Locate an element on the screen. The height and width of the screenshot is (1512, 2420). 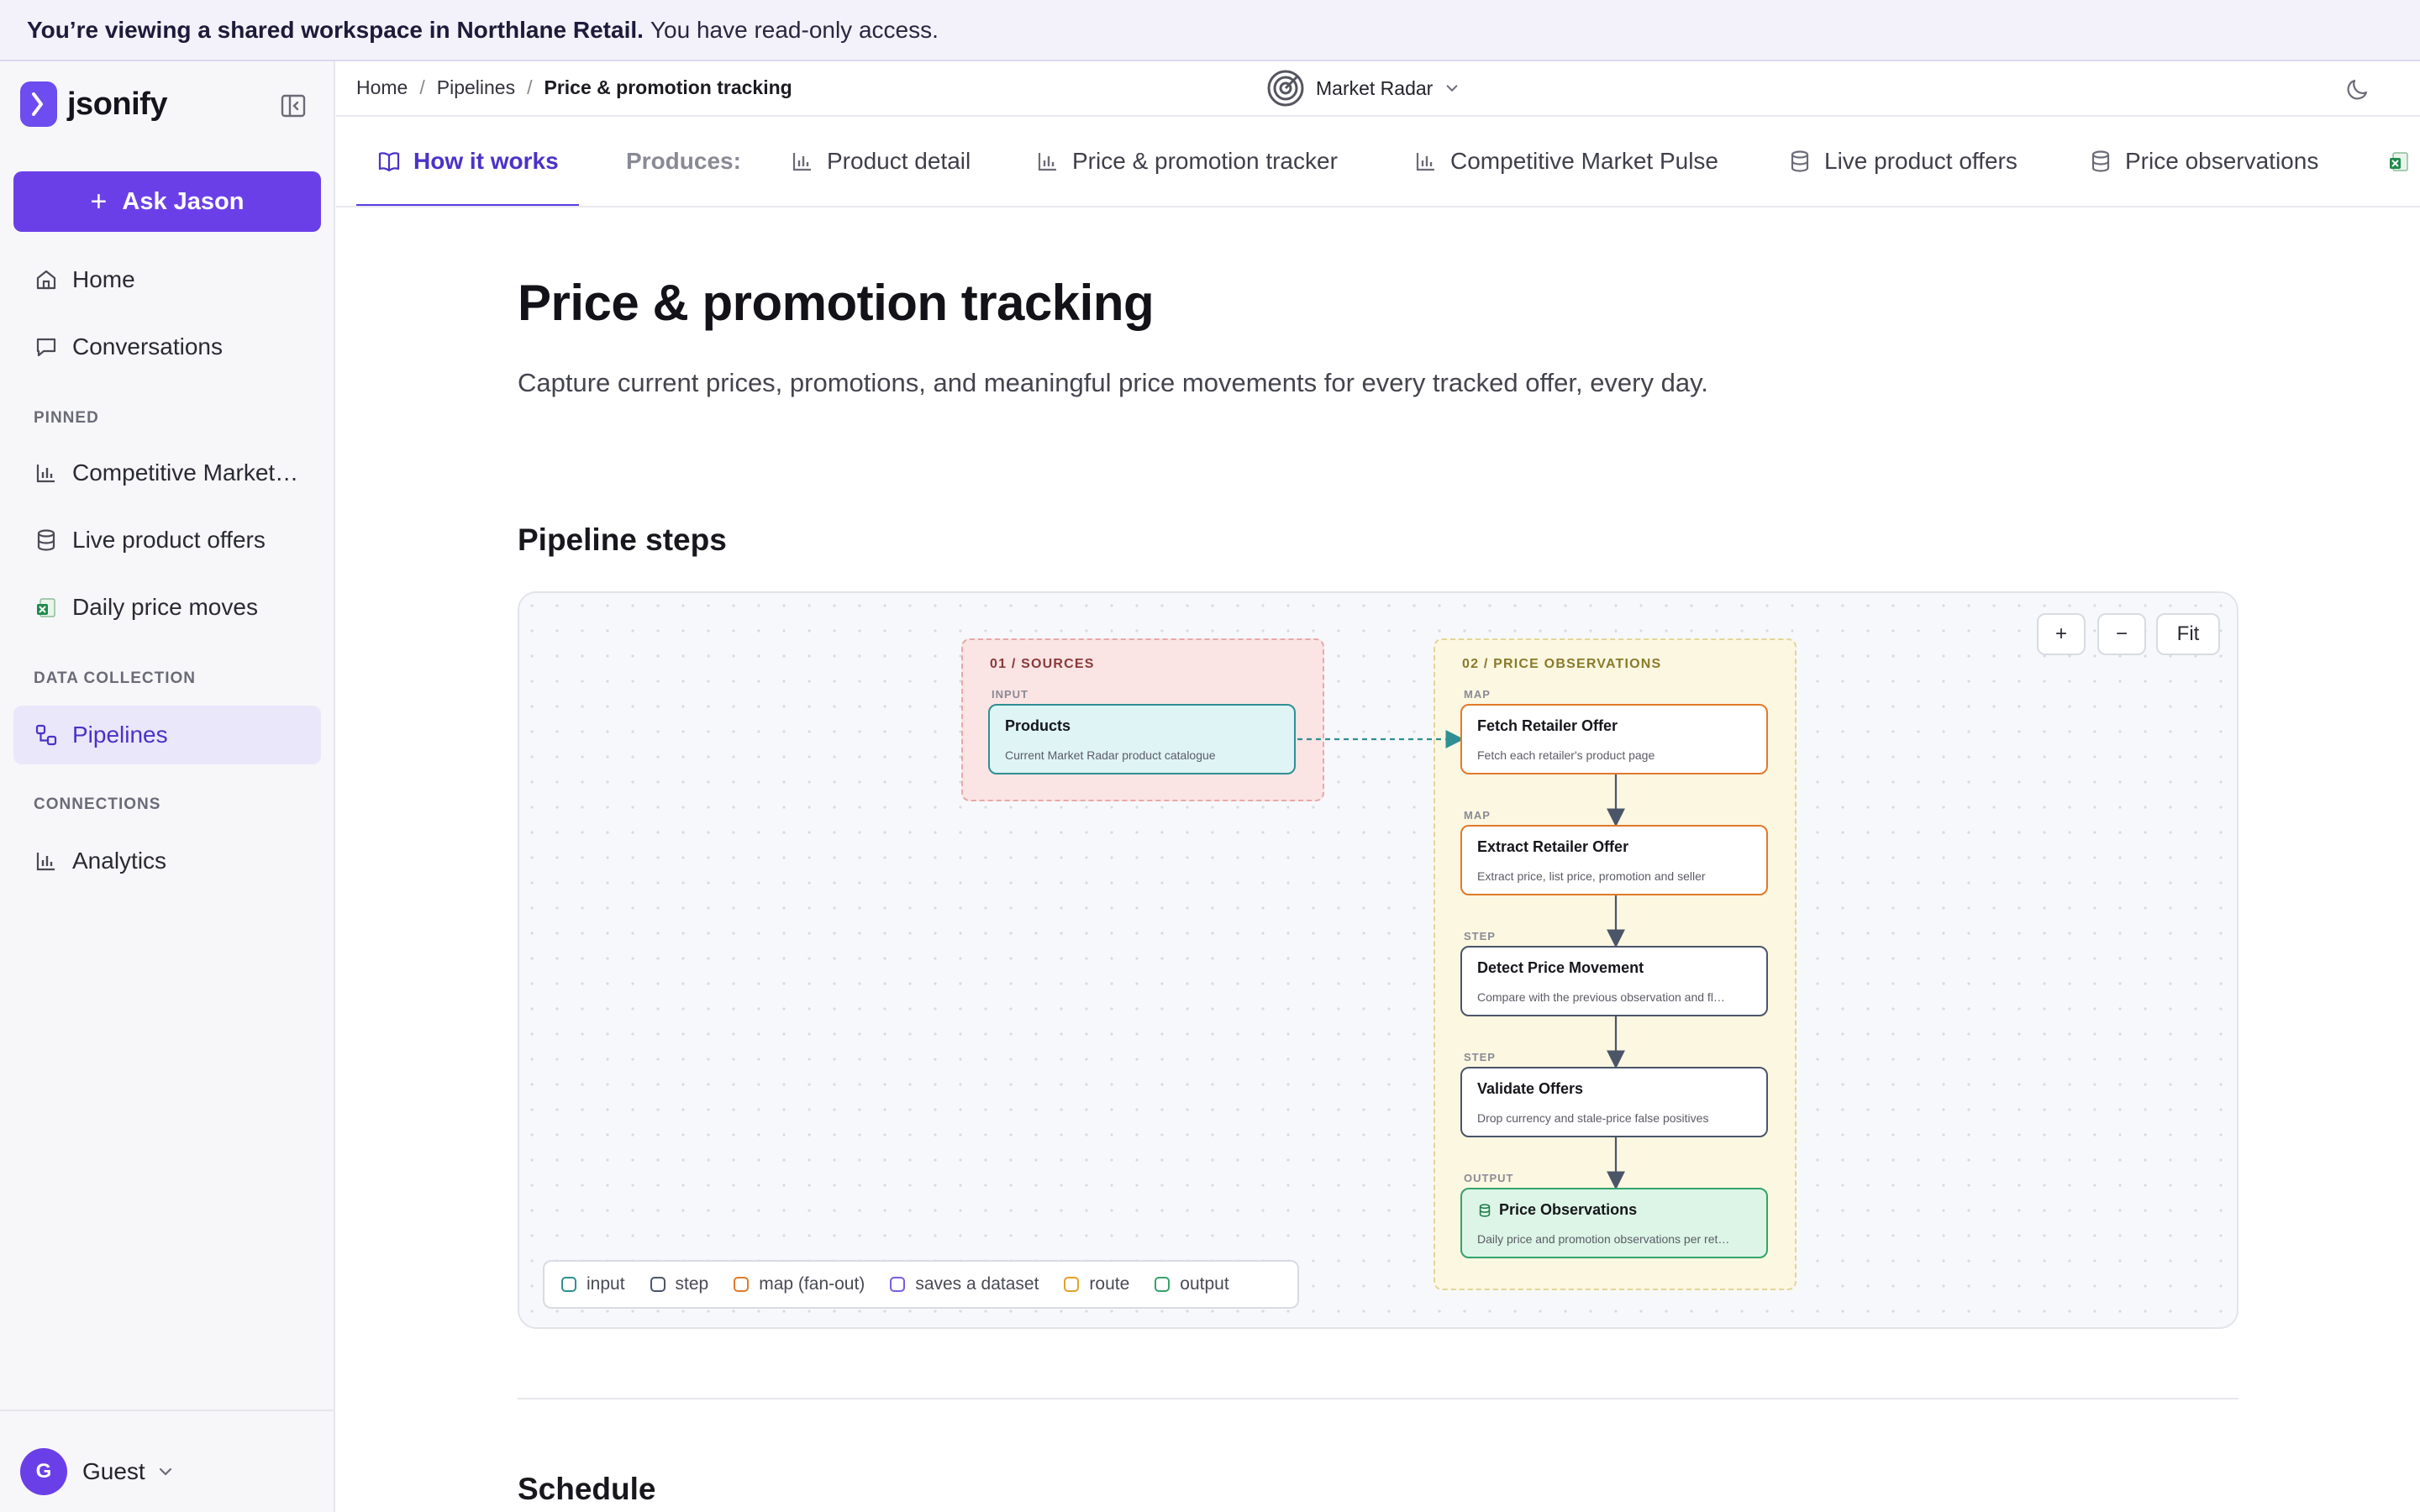
sidebar-item-home: Home is located at coordinates (167, 279).